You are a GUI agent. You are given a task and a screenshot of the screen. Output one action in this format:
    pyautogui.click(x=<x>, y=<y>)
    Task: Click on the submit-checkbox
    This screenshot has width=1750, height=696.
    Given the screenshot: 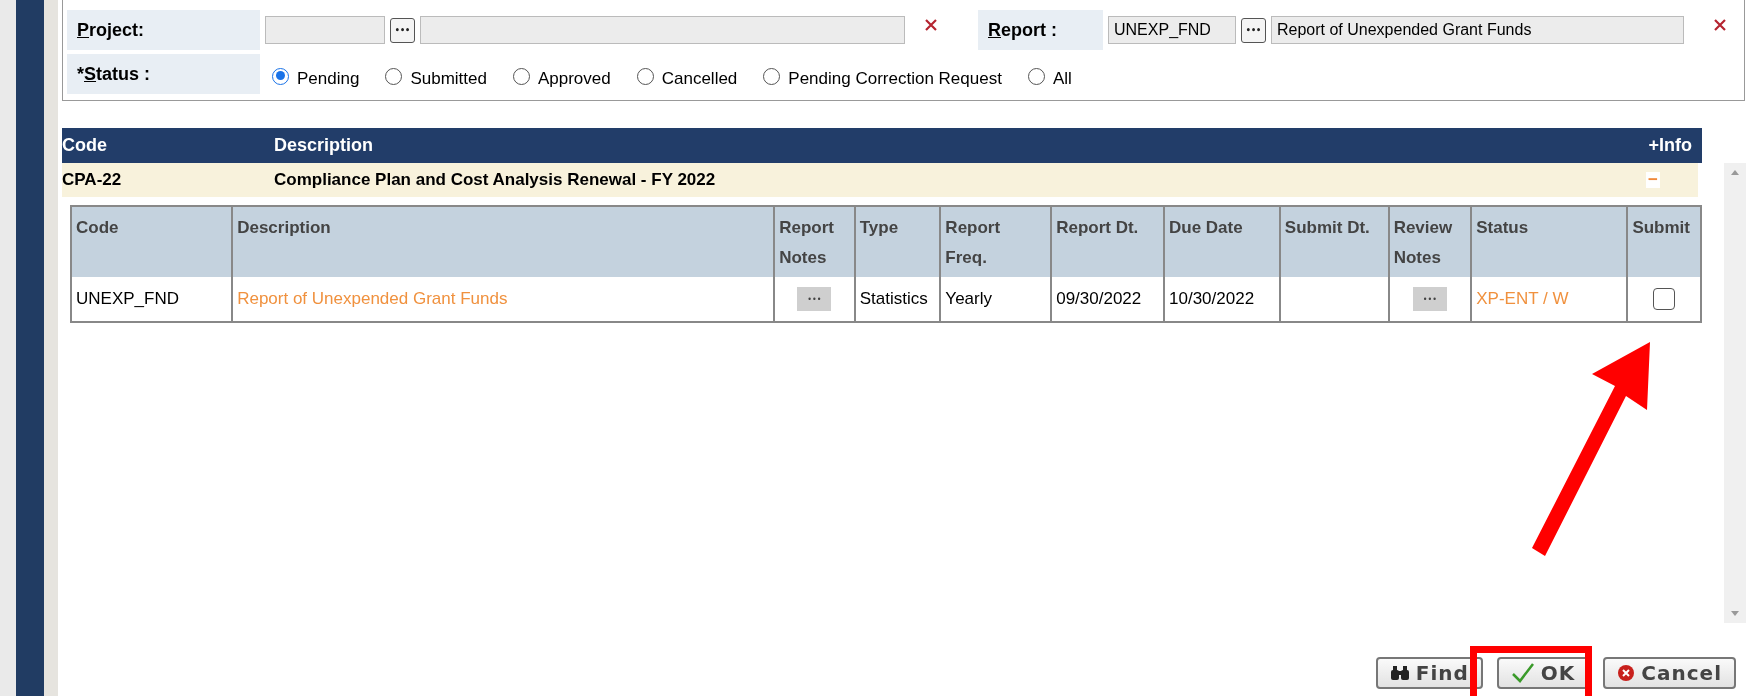 What is the action you would take?
    pyautogui.click(x=1664, y=299)
    